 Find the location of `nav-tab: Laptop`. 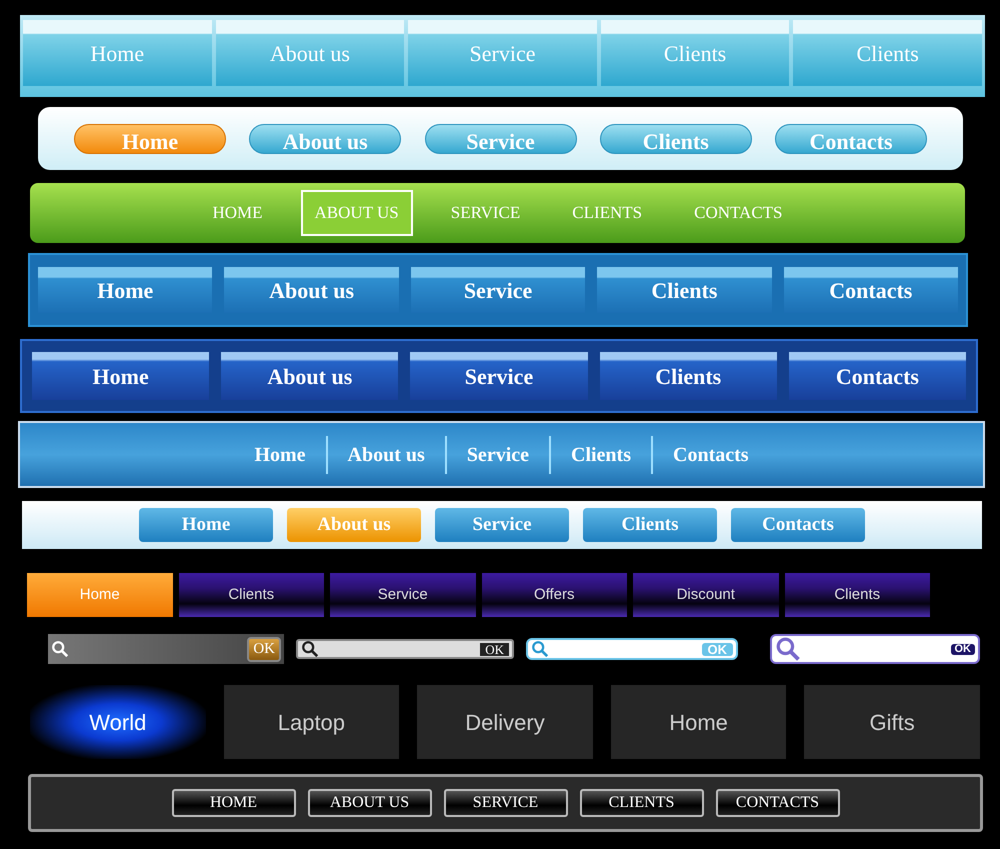

nav-tab: Laptop is located at coordinates (312, 722).